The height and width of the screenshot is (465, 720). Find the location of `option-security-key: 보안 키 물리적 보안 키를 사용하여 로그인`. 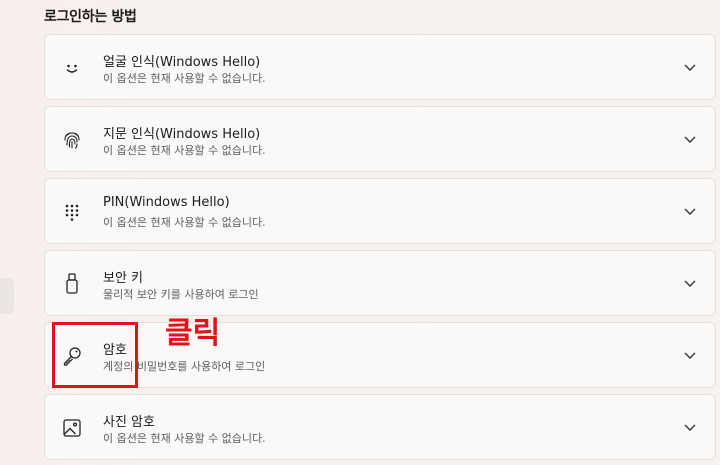

option-security-key: 보안 키 물리적 보안 키를 사용하여 로그인 is located at coordinates (380, 283).